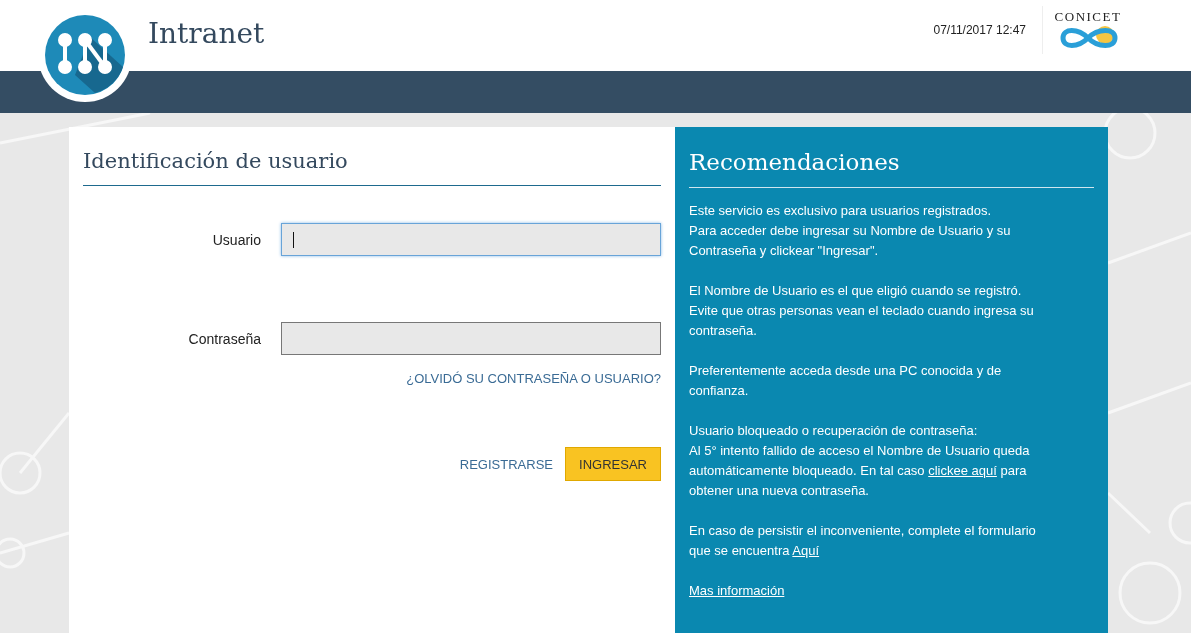 The image size is (1191, 633). Describe the element at coordinates (862, 311) in the screenshot. I see `info-paragraph: El Nombre de Usuario es el que eligió cuando se registró. Evite que otras personas vean el teclado cuando ingresa su contraseña.` at that location.